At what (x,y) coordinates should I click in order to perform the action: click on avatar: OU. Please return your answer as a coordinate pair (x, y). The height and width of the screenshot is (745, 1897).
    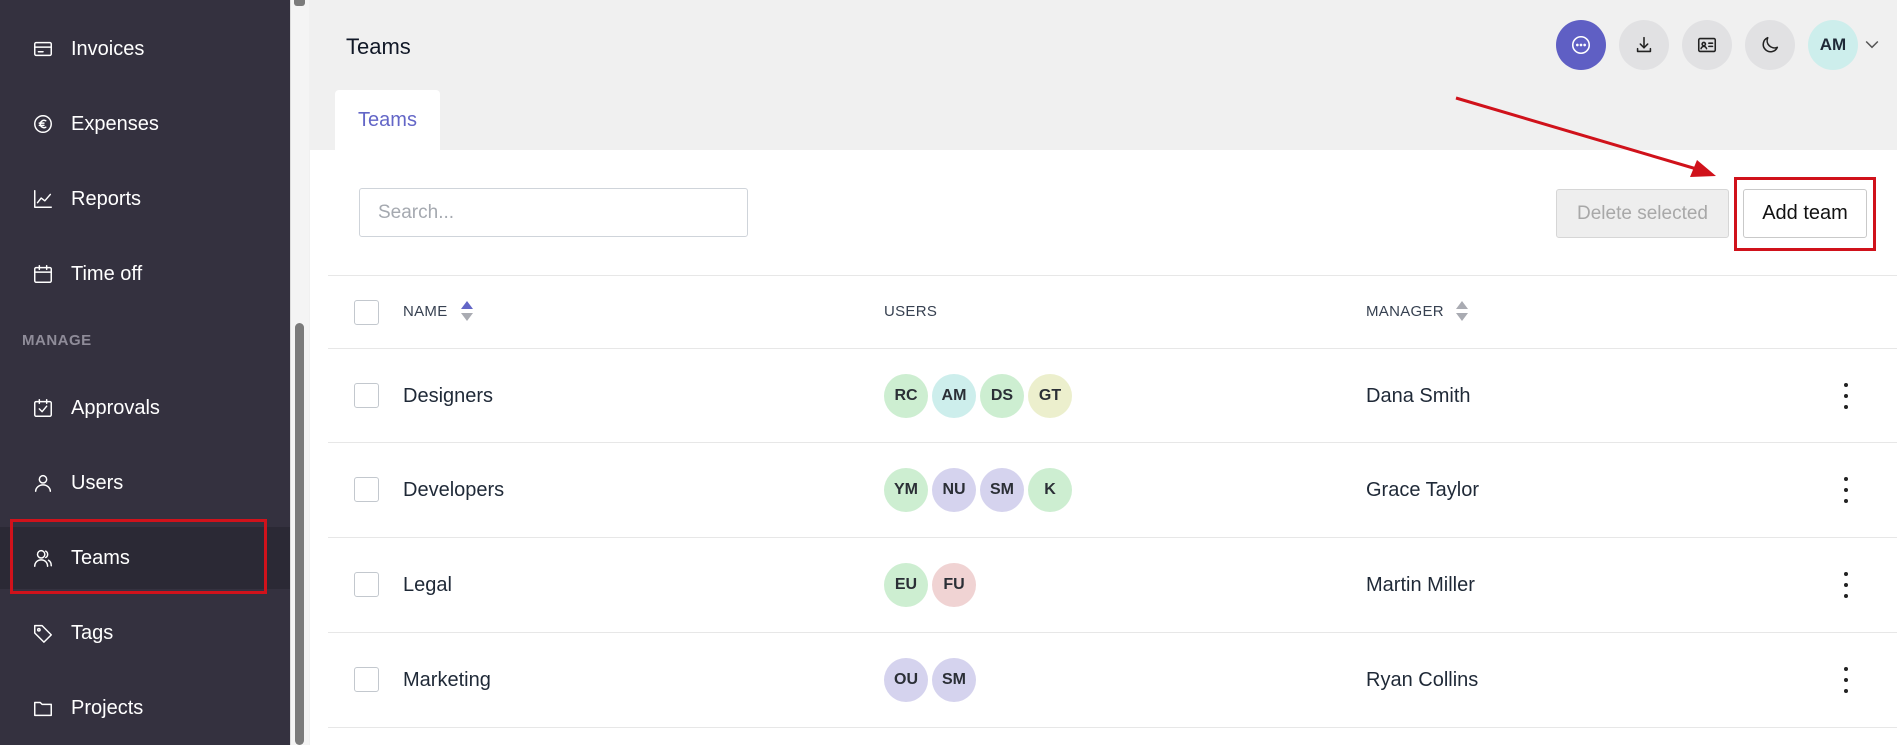
    Looking at the image, I should click on (906, 680).